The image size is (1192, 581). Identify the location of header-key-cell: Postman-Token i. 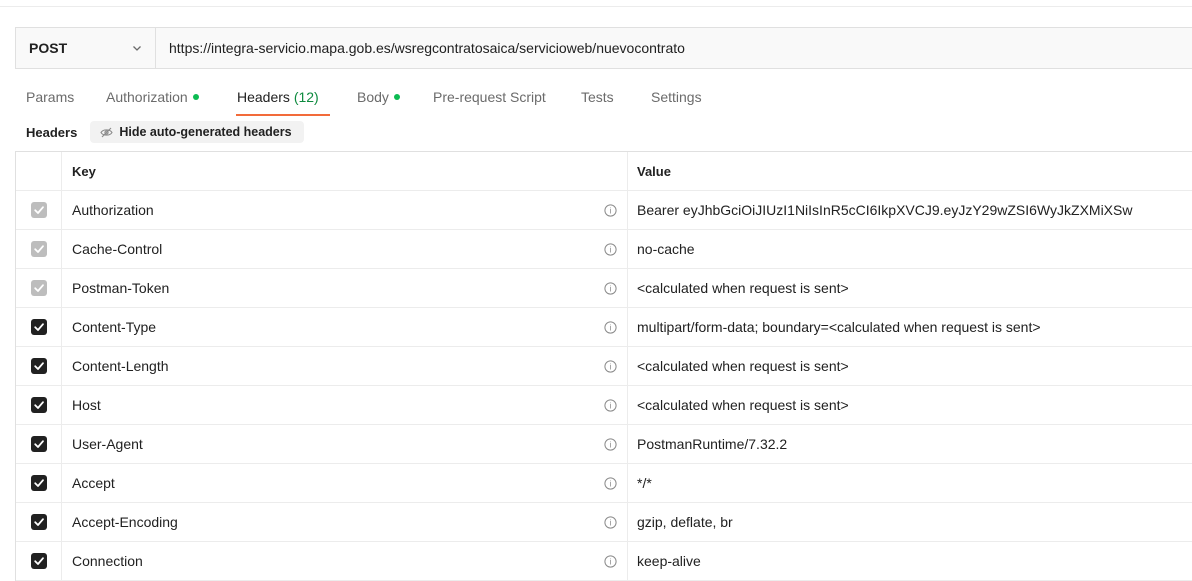
(345, 288).